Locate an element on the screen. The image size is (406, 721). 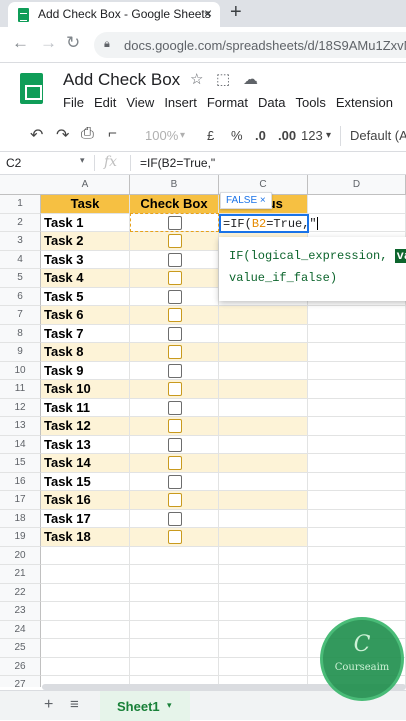
row-header: 20 is located at coordinates (20, 555).